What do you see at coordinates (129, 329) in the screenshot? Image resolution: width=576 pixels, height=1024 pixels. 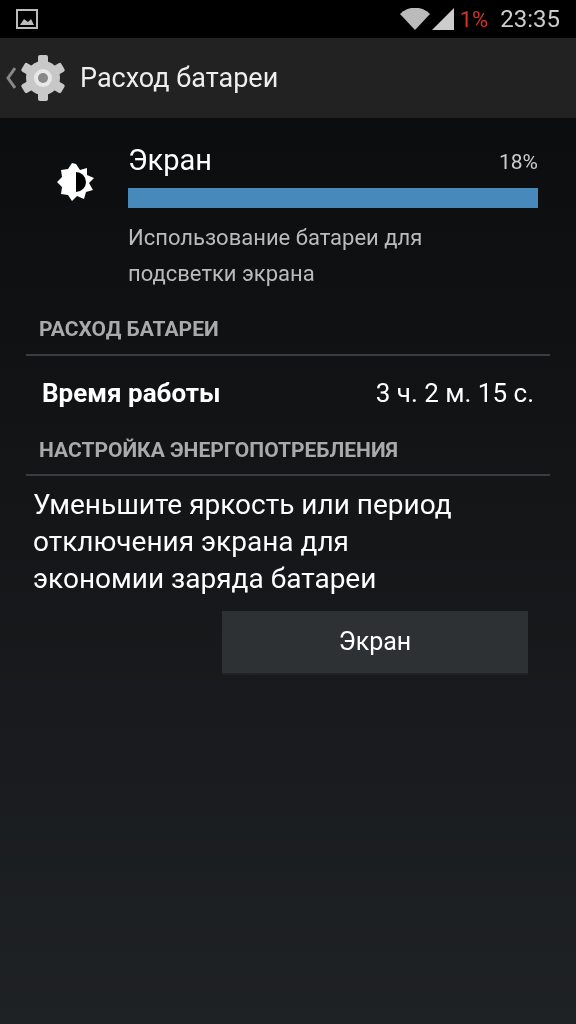 I see `section-header: РАСХОД БАТАРЕИ` at bounding box center [129, 329].